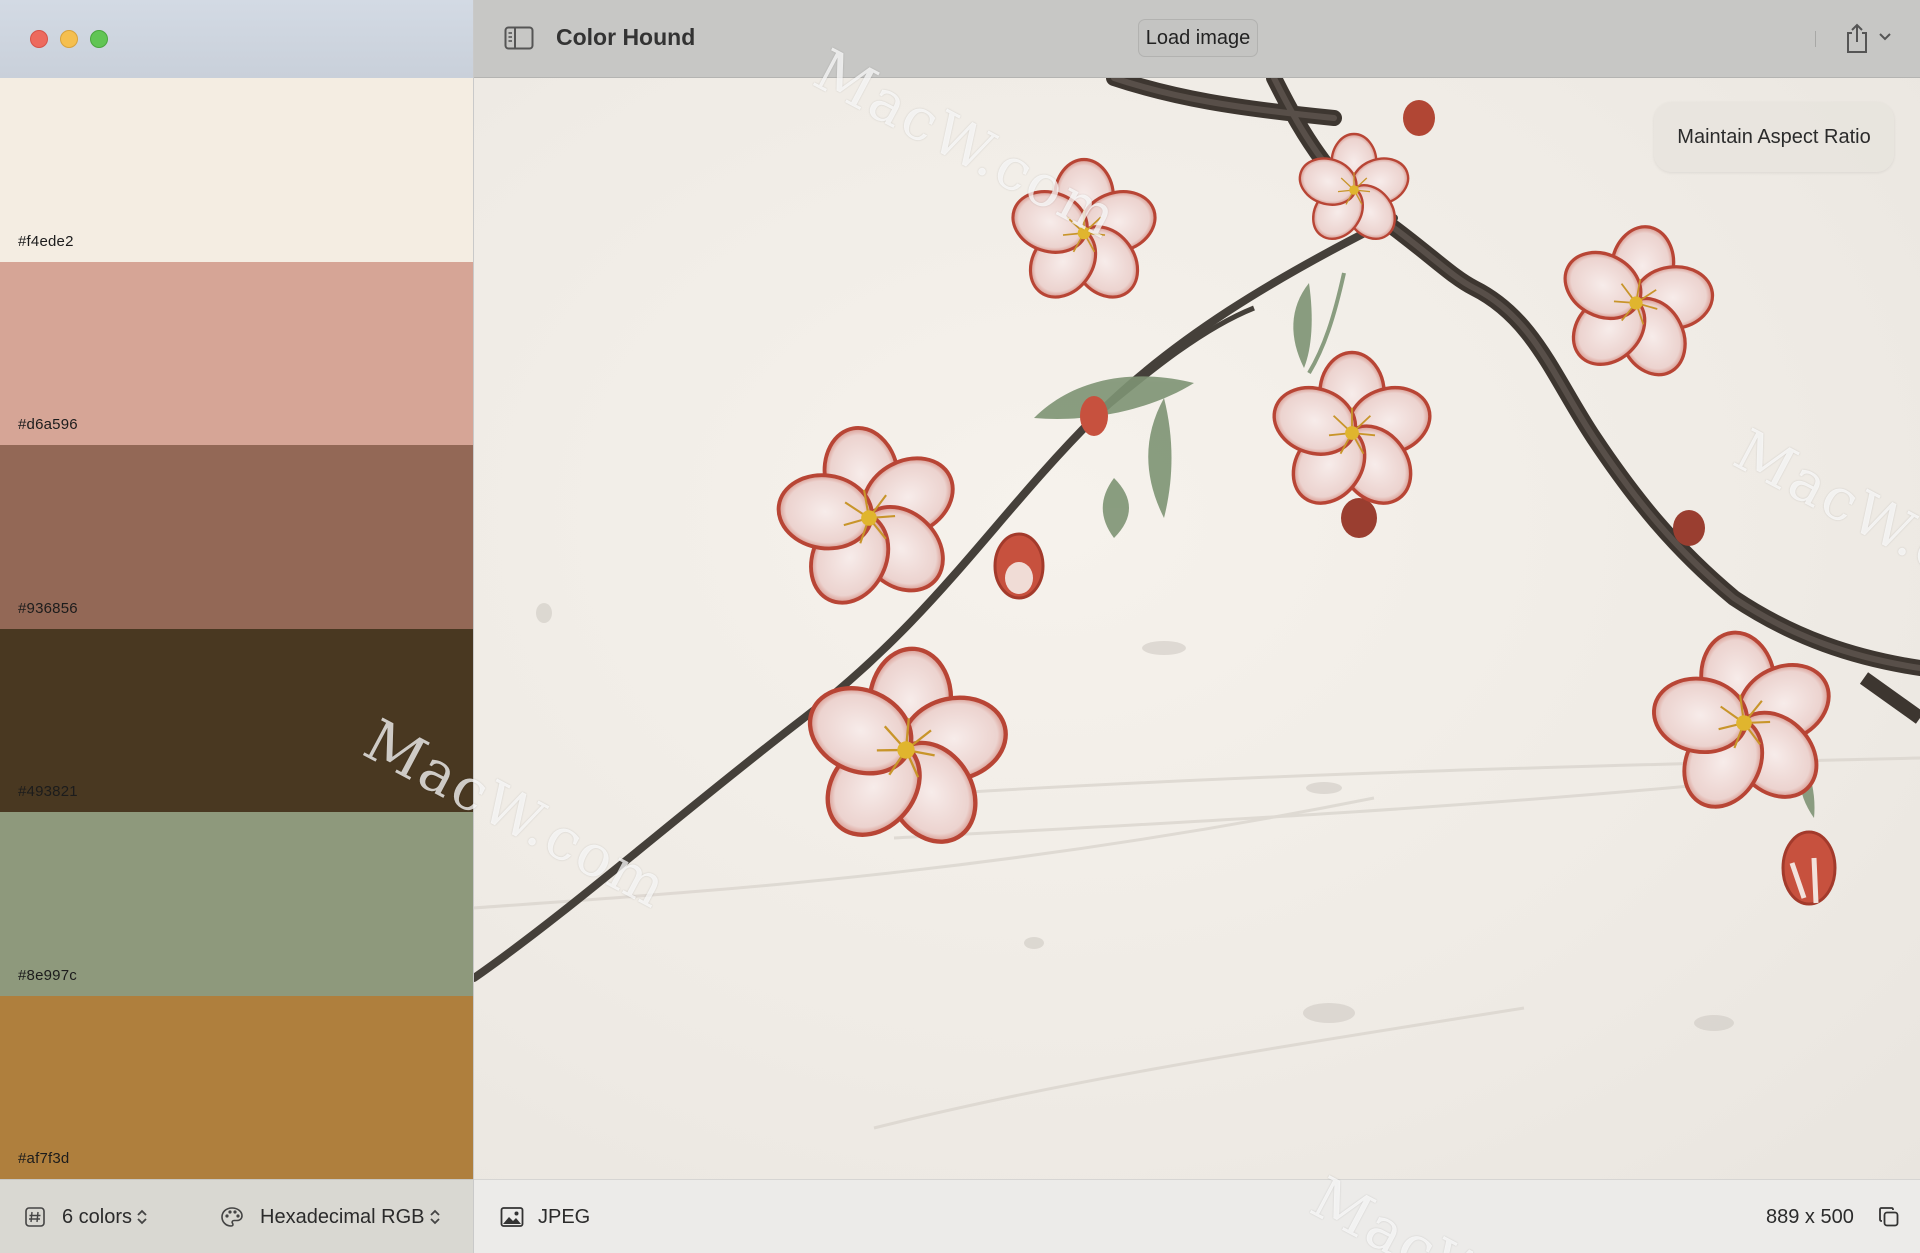  Describe the element at coordinates (1810, 1217) in the screenshot. I see `image-dimensions-label: 889 x 500` at that location.